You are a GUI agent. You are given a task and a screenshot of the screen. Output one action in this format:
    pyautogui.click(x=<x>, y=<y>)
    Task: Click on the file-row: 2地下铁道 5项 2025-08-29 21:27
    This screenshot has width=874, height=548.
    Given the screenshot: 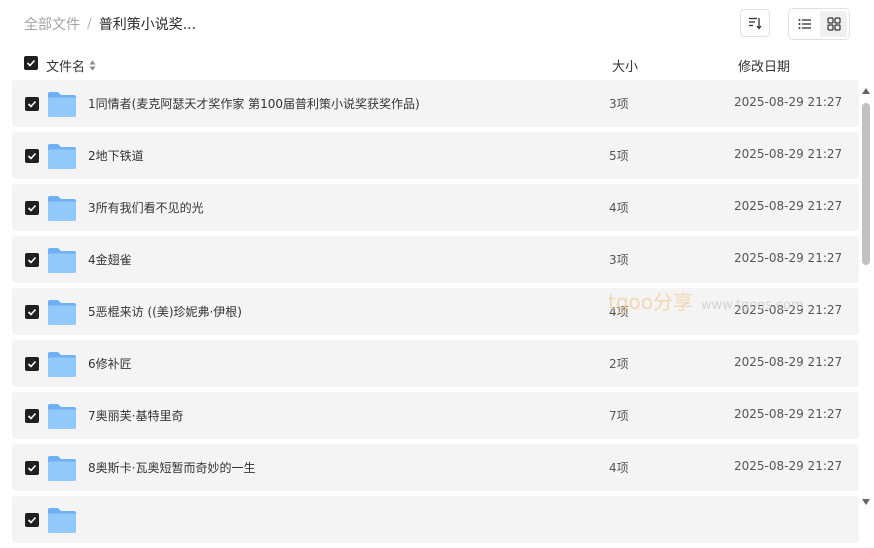 What is the action you would take?
    pyautogui.click(x=435, y=155)
    